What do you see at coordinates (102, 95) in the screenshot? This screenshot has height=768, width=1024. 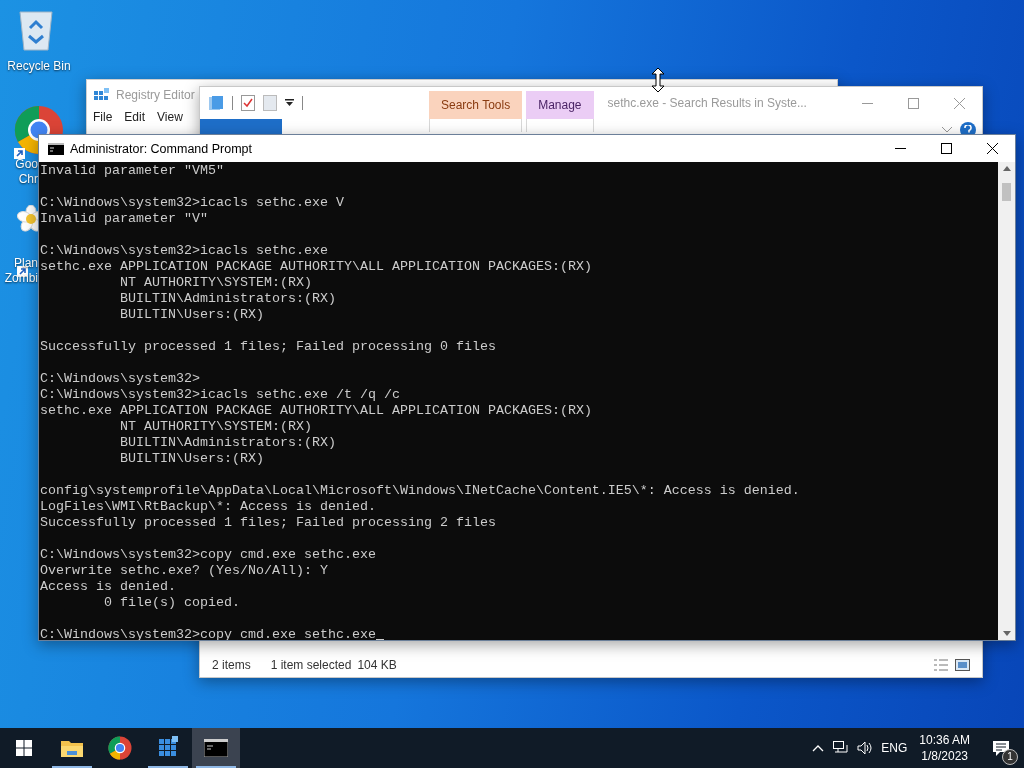 I see `cubes-icon` at bounding box center [102, 95].